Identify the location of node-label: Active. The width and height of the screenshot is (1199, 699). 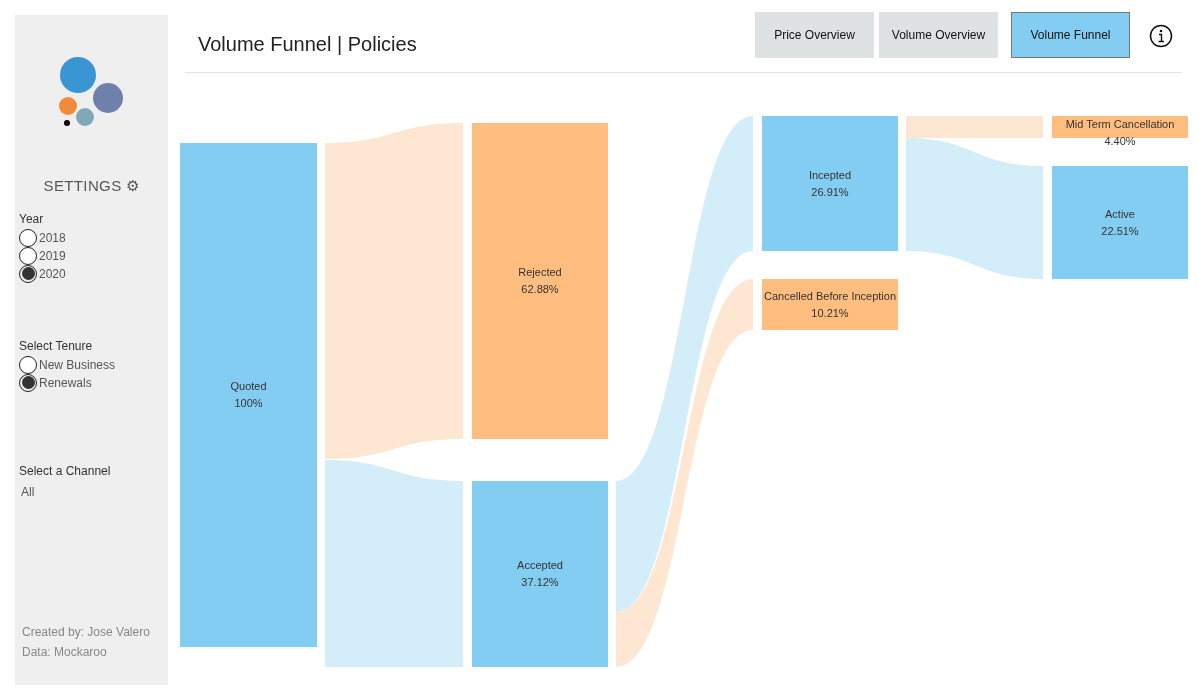
(1120, 214).